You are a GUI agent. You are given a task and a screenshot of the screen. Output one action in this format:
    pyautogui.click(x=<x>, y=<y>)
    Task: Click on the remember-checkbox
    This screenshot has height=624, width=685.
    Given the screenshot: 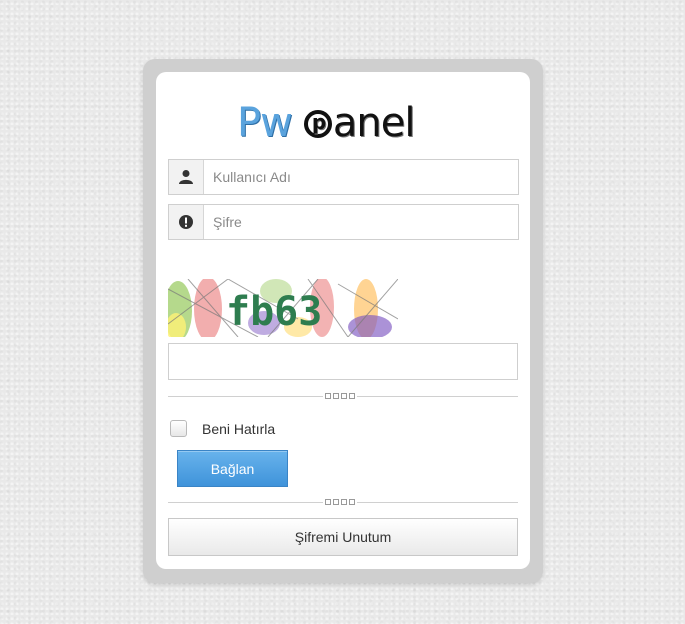 What is the action you would take?
    pyautogui.click(x=178, y=428)
    